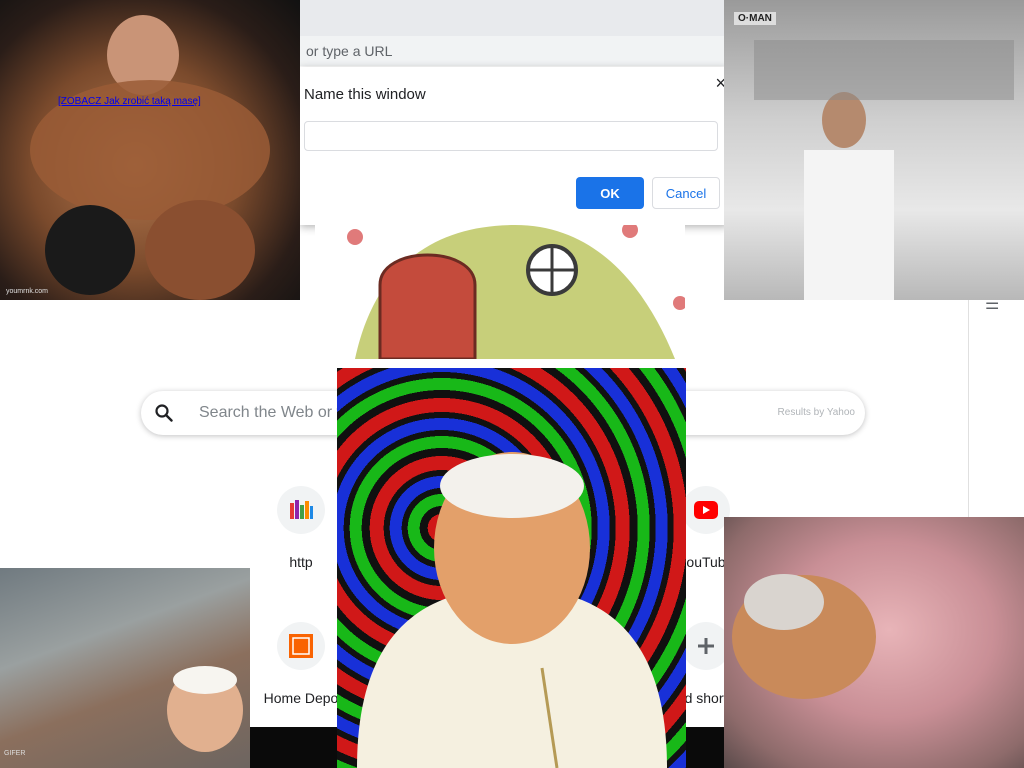 This screenshot has width=1024, height=768. I want to click on homedepot-icon, so click(301, 646).